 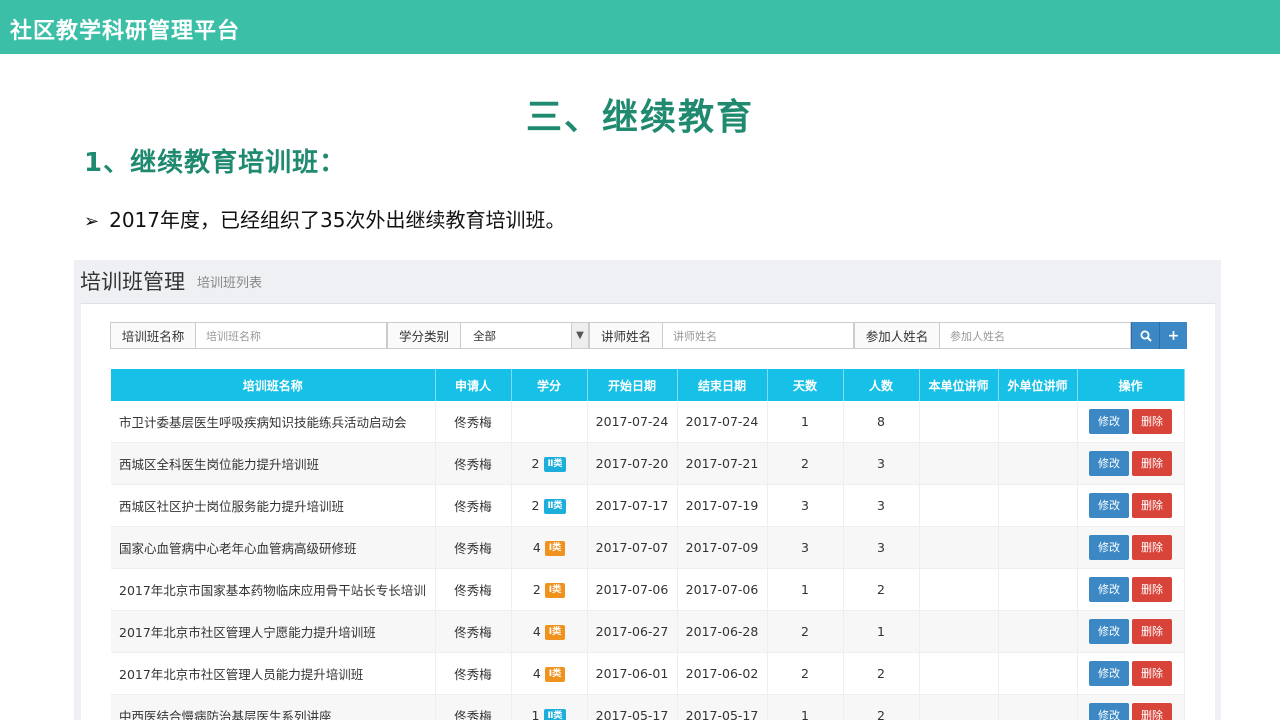 What do you see at coordinates (881, 631) in the screenshot?
I see `people-cell: 1` at bounding box center [881, 631].